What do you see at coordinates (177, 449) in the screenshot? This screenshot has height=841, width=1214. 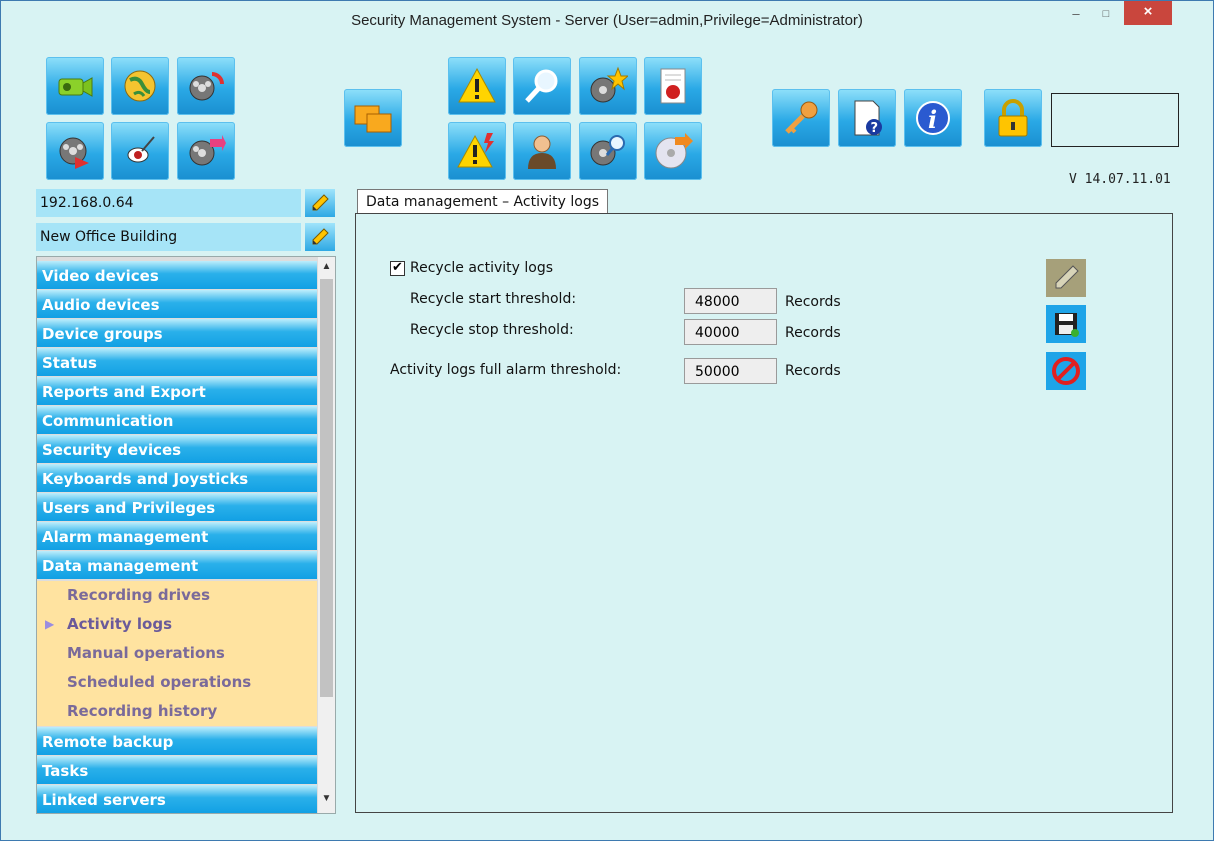 I see `nav-security-devices: Security devices` at bounding box center [177, 449].